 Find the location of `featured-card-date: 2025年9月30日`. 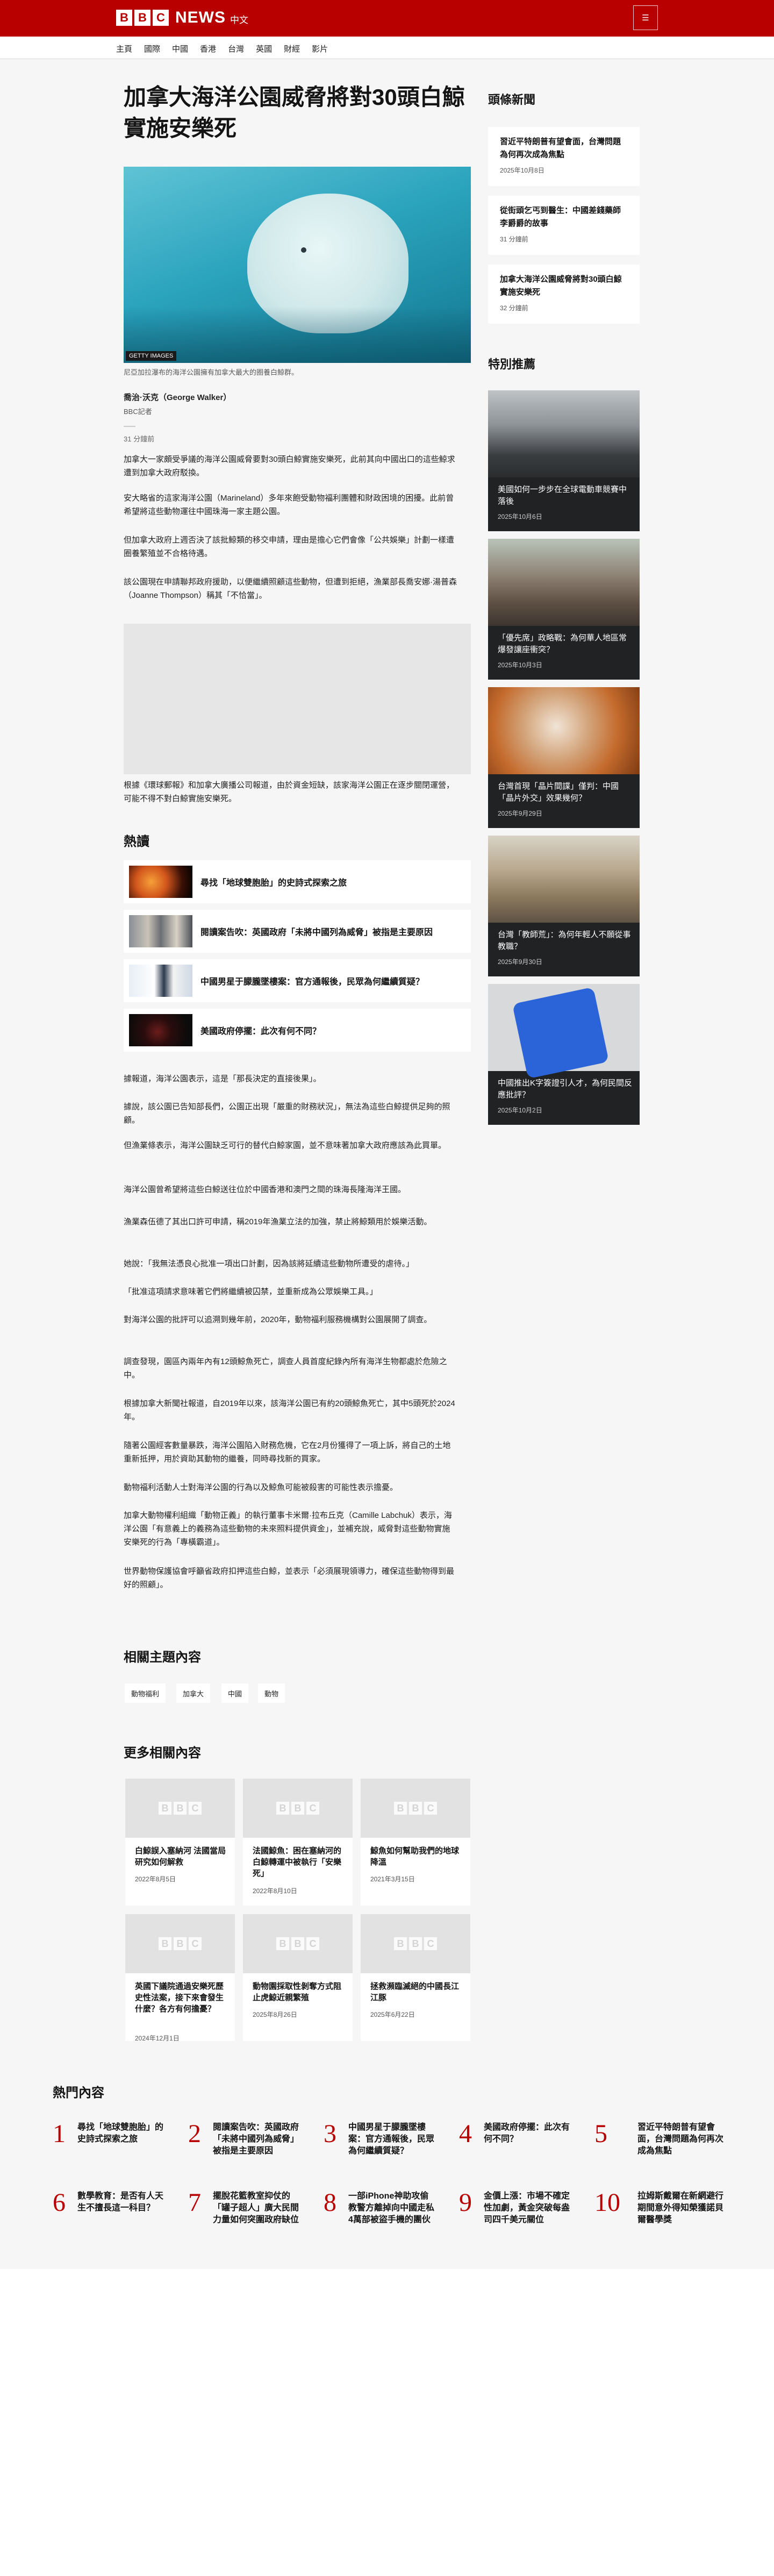

featured-card-date: 2025年9月30日 is located at coordinates (520, 962).